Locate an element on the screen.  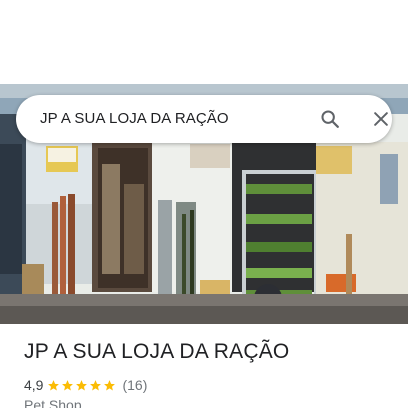
search-icon is located at coordinates (330, 119).